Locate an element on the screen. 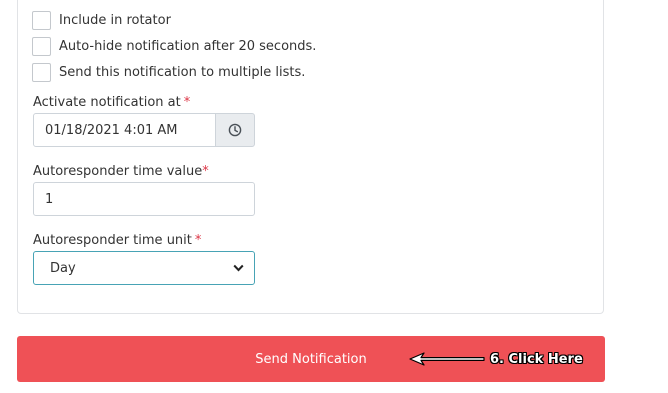  include-rotator-row: Include in rotator is located at coordinates (101, 20).